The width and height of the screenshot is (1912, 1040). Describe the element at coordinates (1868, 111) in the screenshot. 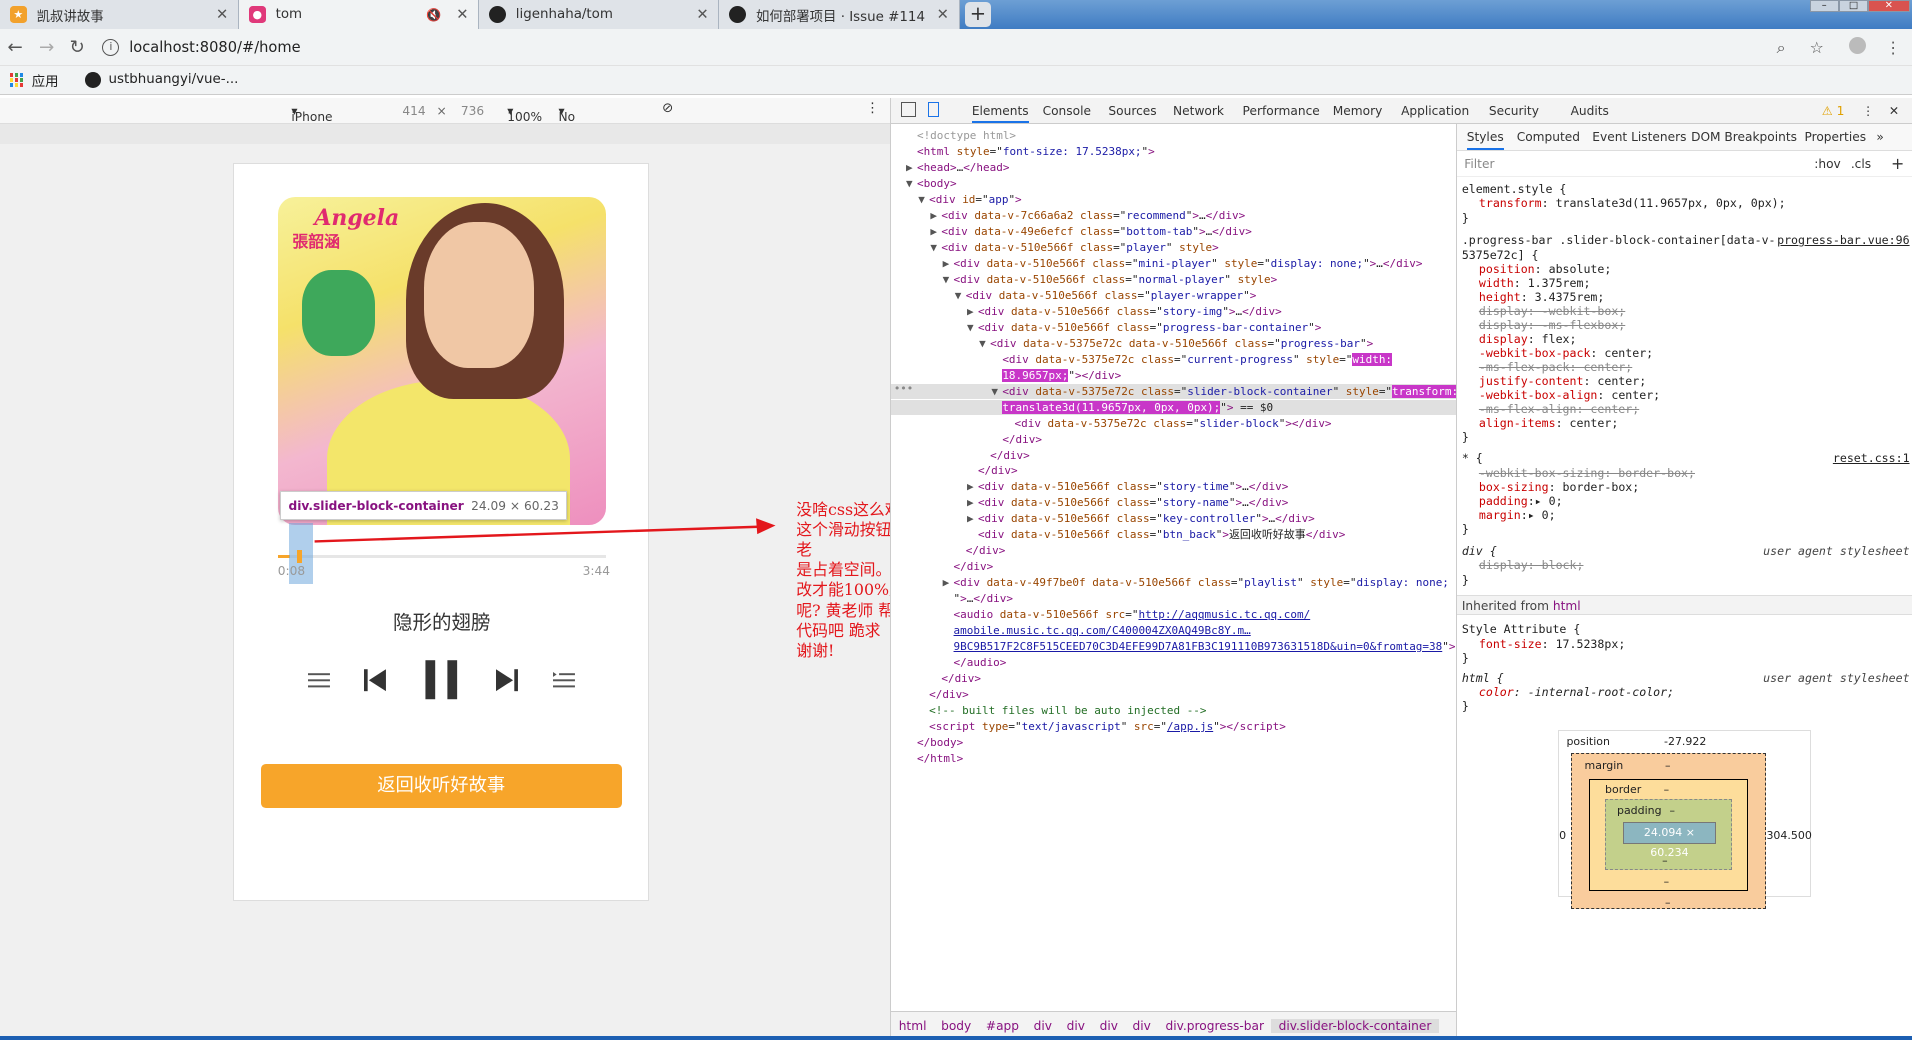

I see `devtools-menu-kebab-icon: ⋮` at that location.